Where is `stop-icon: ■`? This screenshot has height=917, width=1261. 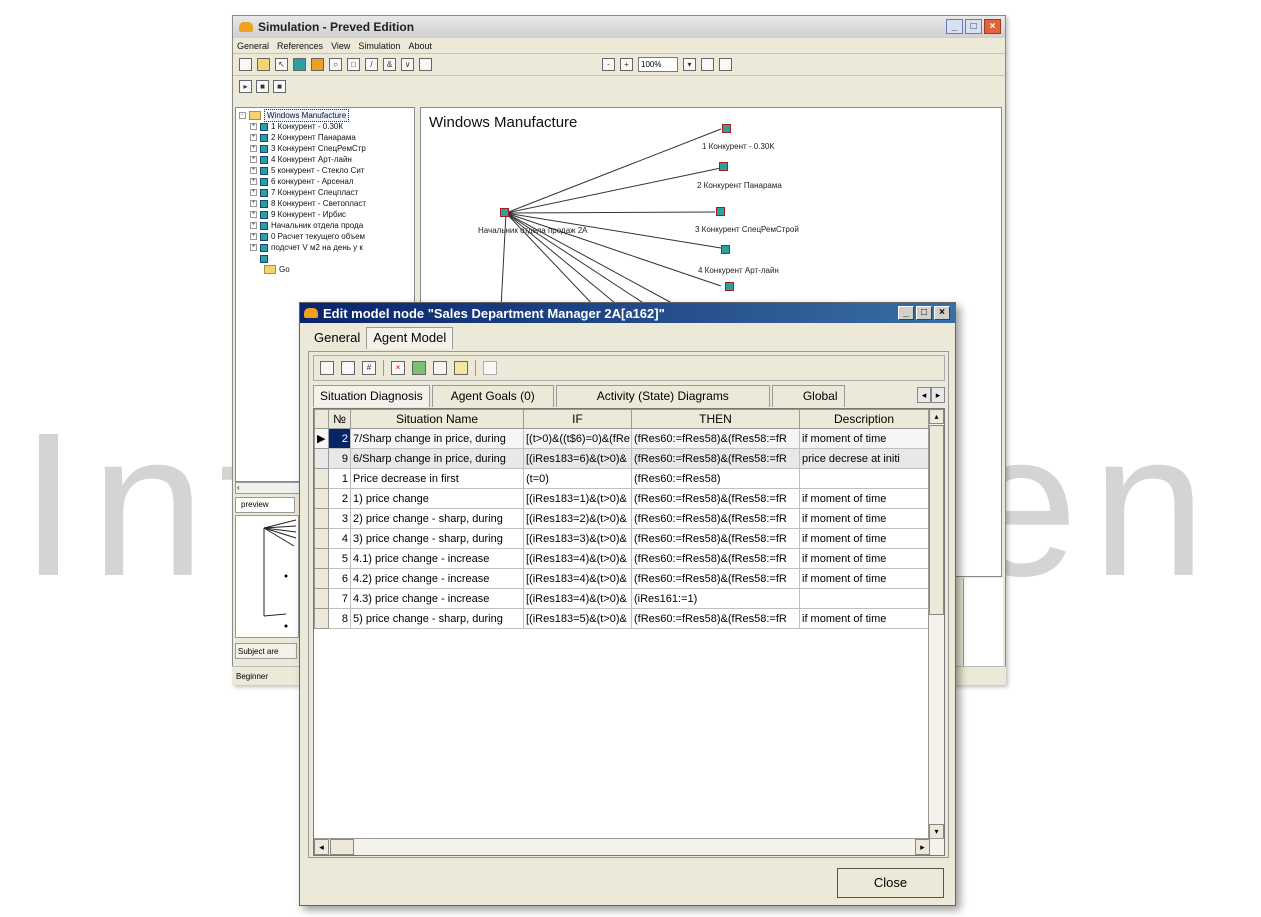
stop-icon: ■ is located at coordinates (279, 86).